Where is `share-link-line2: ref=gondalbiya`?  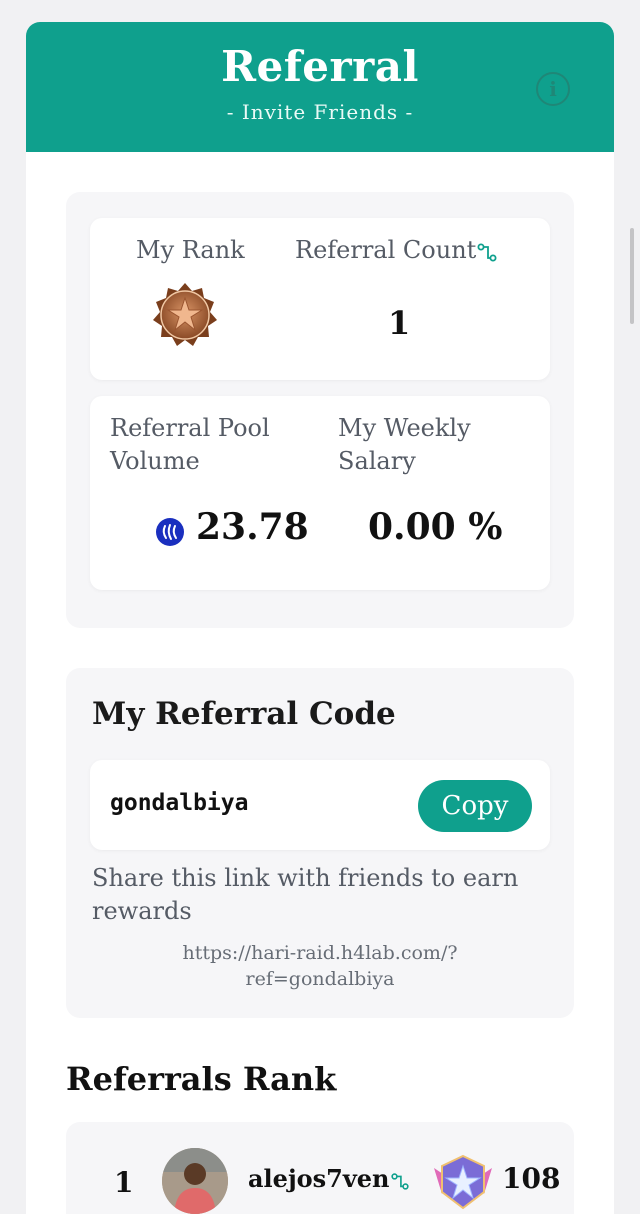 share-link-line2: ref=gondalbiya is located at coordinates (320, 979).